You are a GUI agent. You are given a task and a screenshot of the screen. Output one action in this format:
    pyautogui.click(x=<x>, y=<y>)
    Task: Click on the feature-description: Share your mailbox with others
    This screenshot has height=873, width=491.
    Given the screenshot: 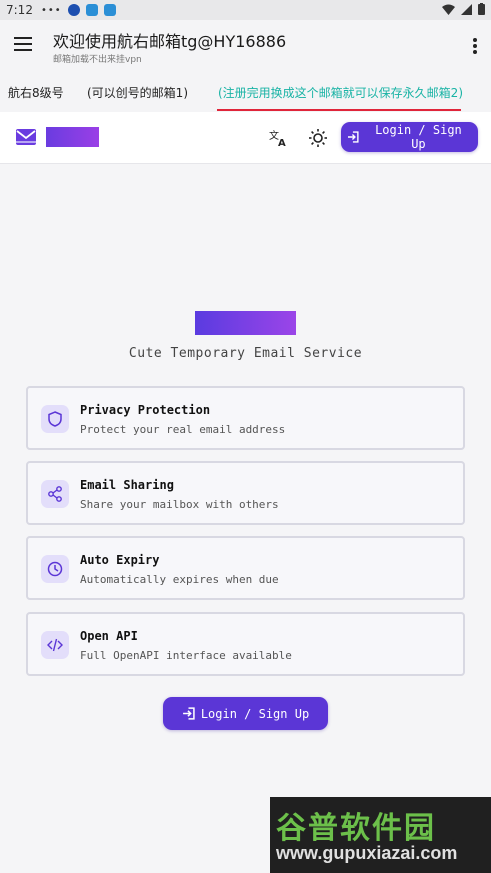 What is the action you would take?
    pyautogui.click(x=179, y=504)
    